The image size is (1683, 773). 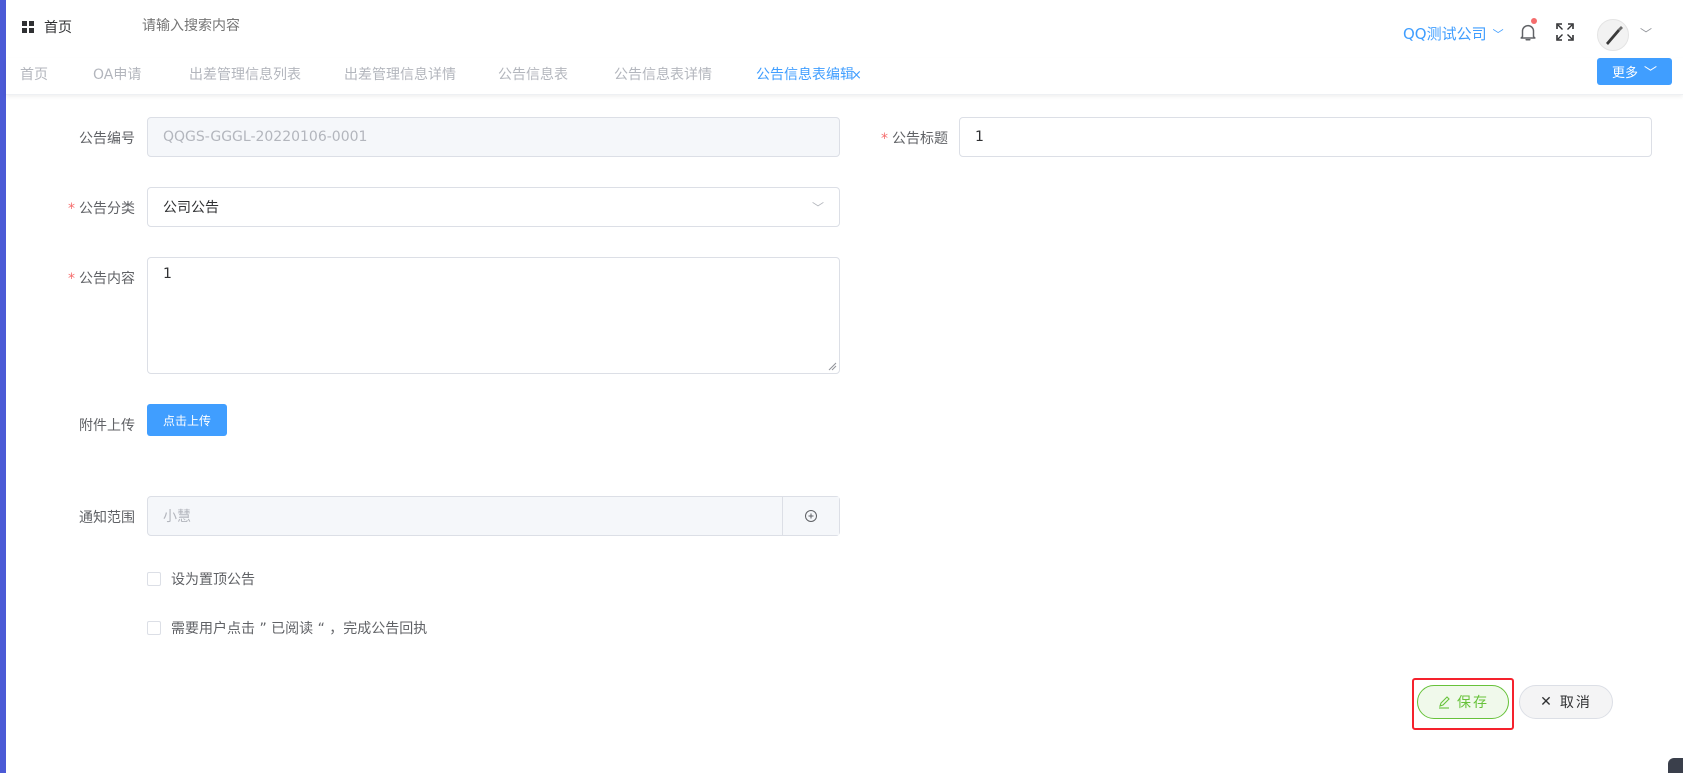 I want to click on plus-circle-icon, so click(x=811, y=516).